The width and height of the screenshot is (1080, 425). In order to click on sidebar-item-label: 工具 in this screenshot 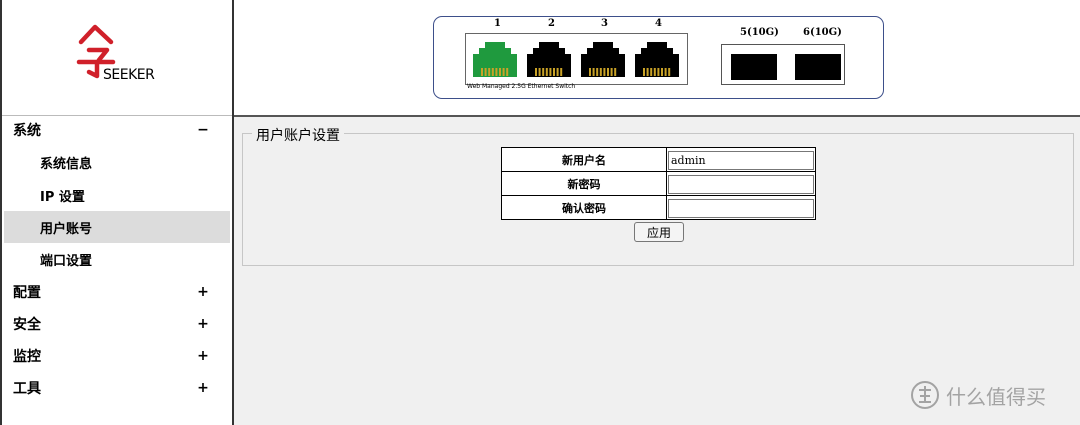, I will do `click(27, 389)`.